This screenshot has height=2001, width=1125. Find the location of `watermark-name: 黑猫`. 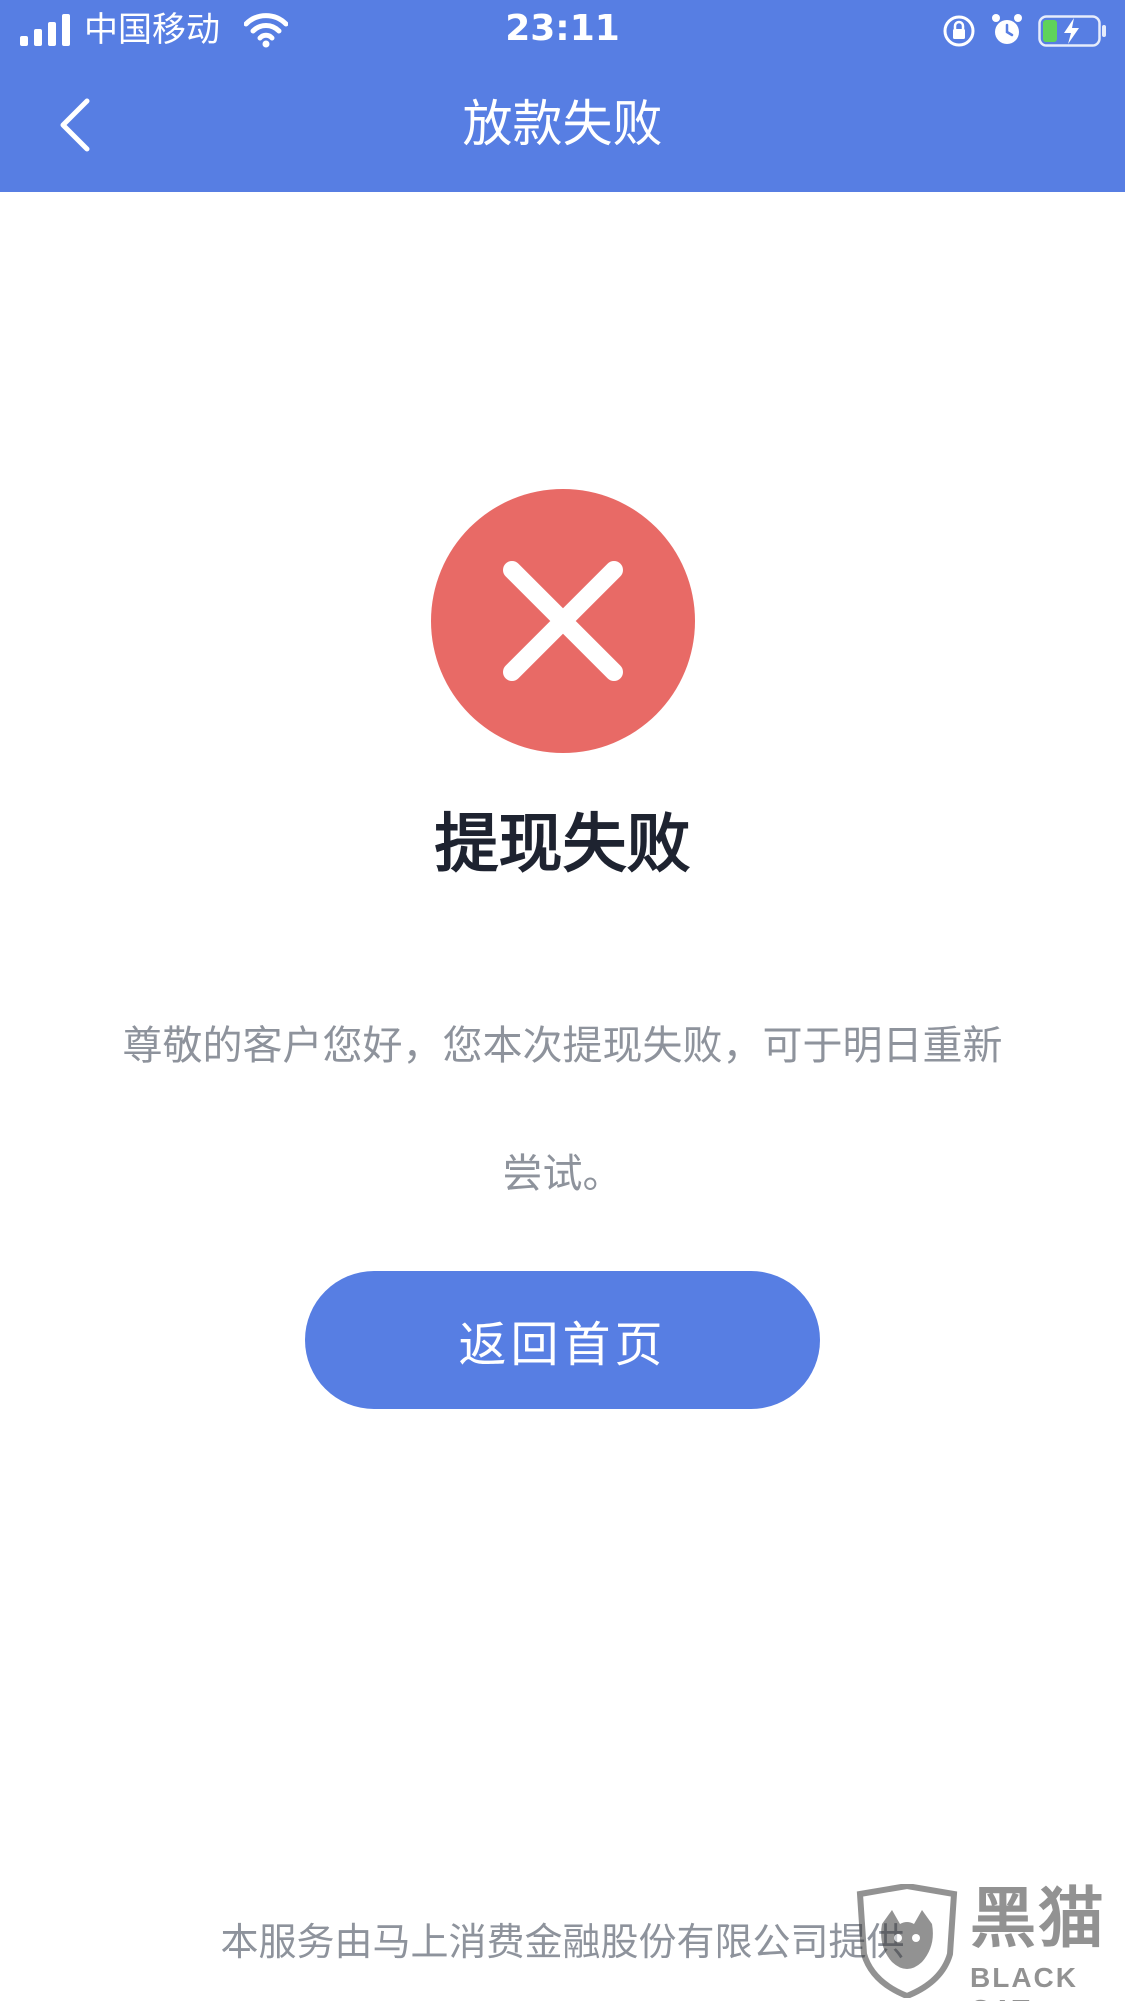

watermark-name: 黑猫 is located at coordinates (1038, 1918).